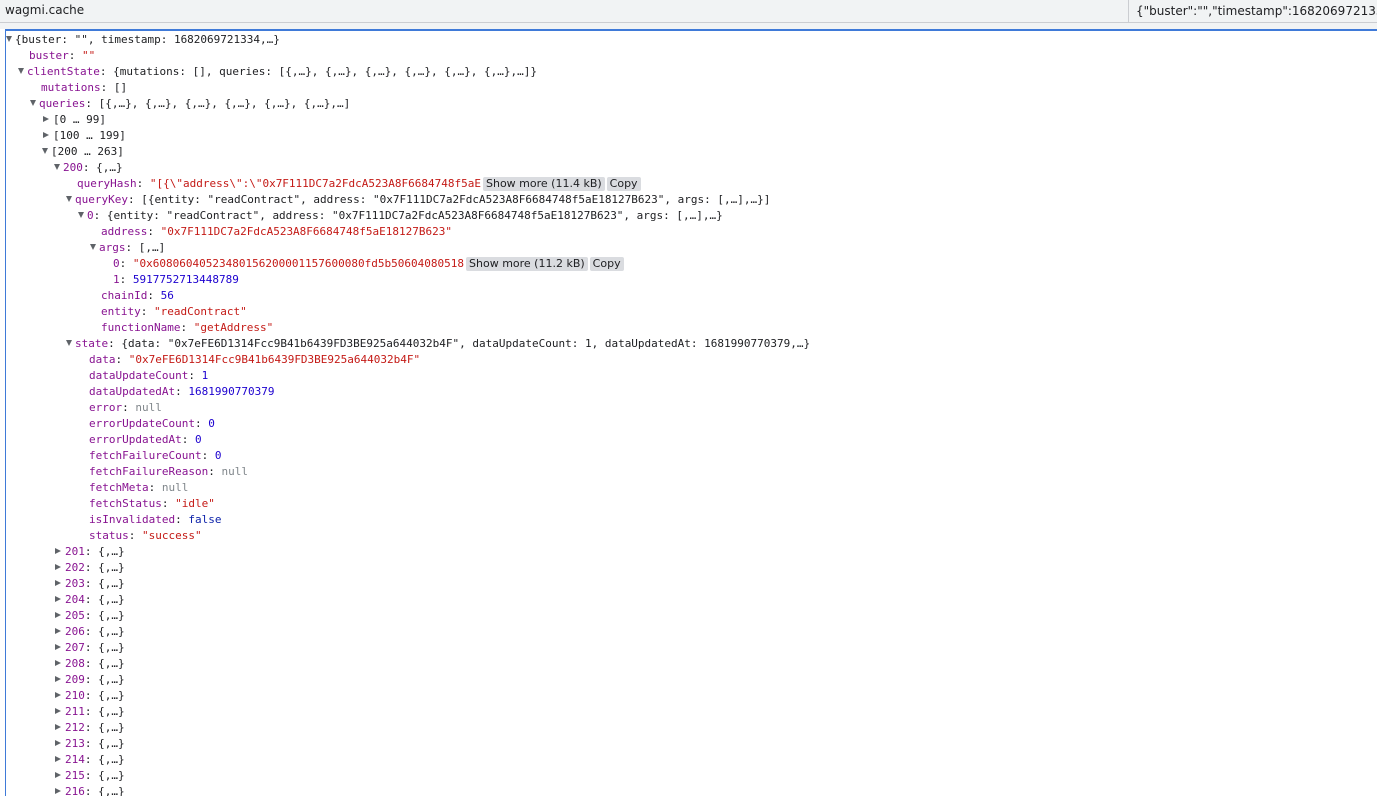 This screenshot has width=1377, height=796. I want to click on show-more-button: Show more (11.4 kB), so click(544, 184).